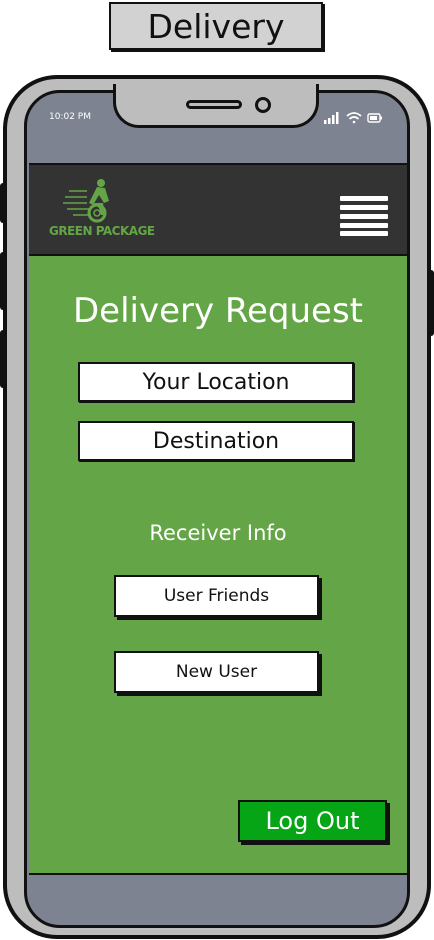  Describe the element at coordinates (218, 533) in the screenshot. I see `receiver-info-label: Receiver Info` at that location.